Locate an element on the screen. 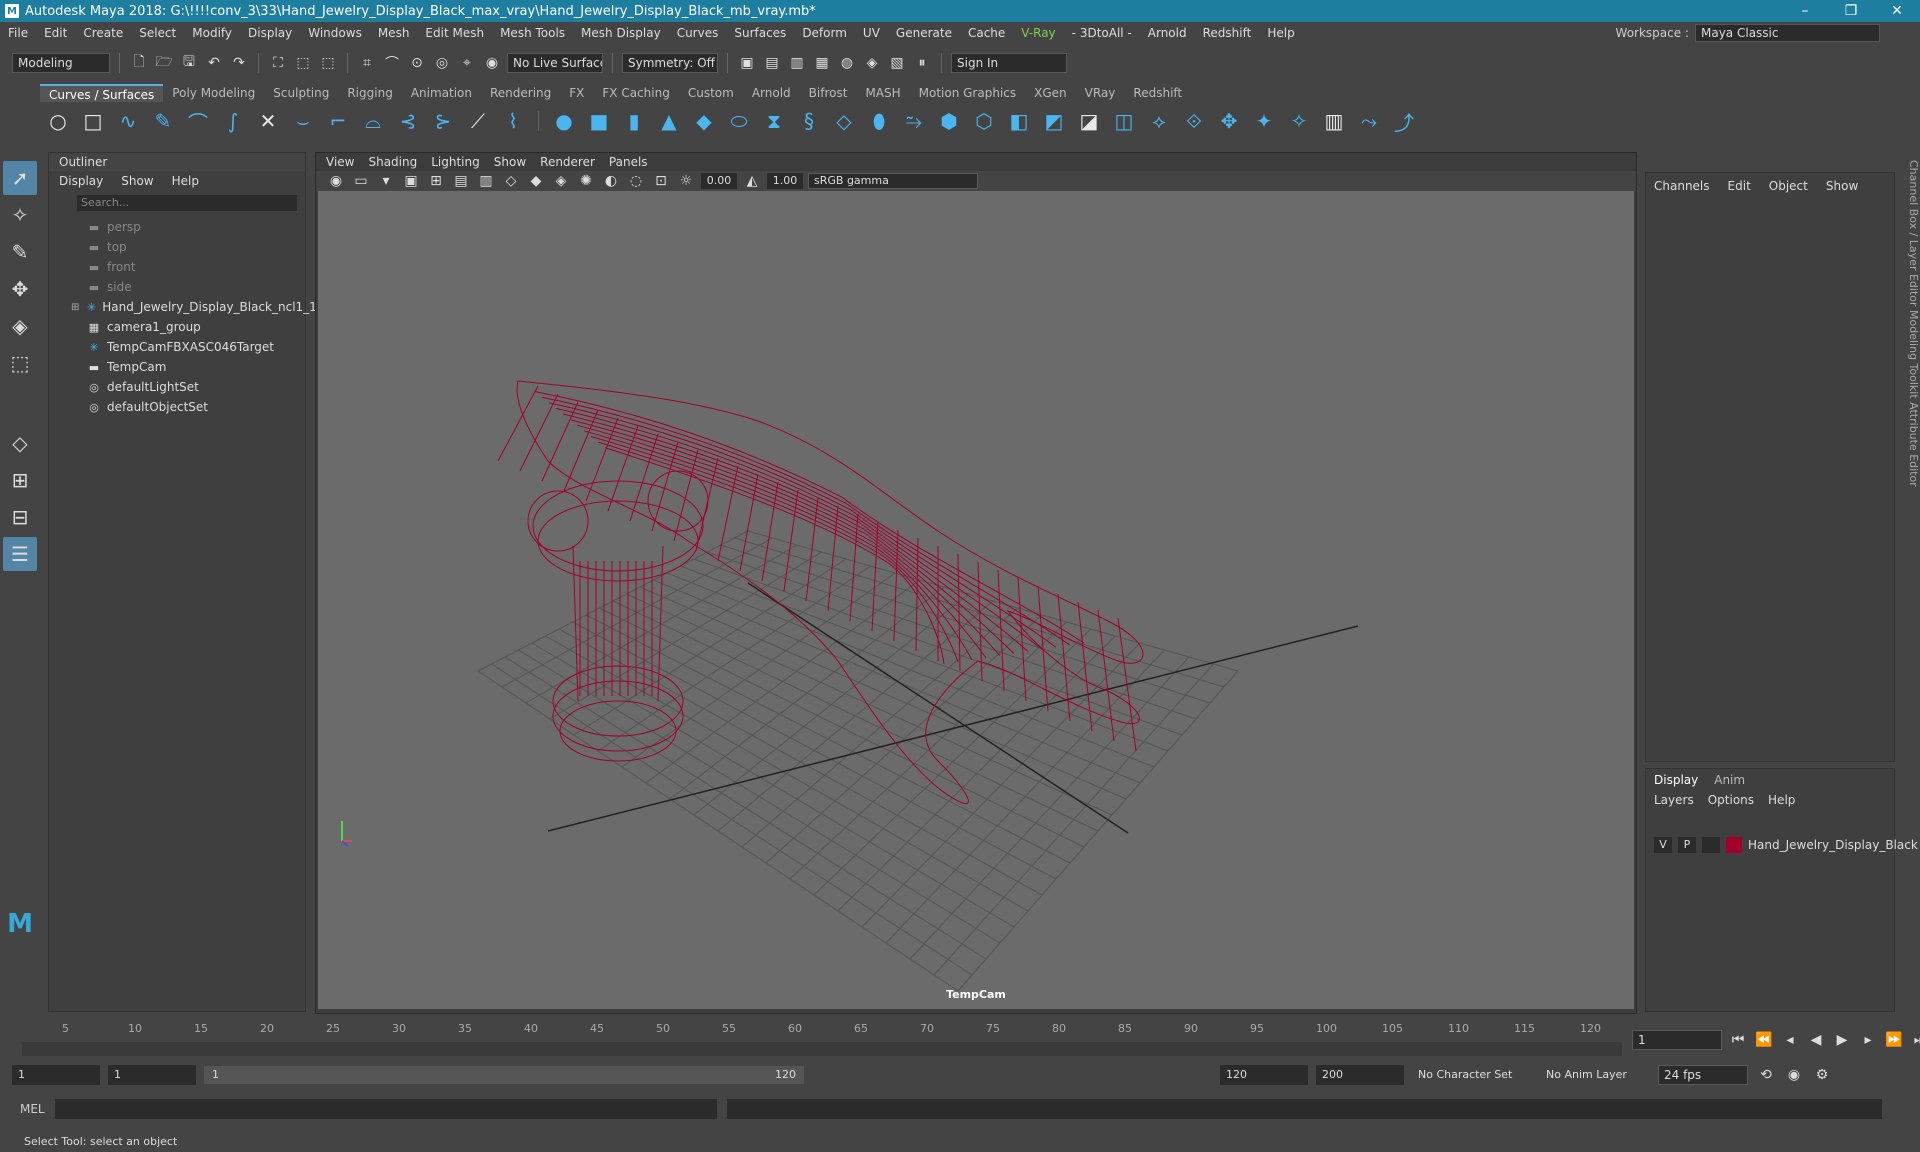 The height and width of the screenshot is (1152, 1920). paint-select-icon: ✎ is located at coordinates (20, 252).